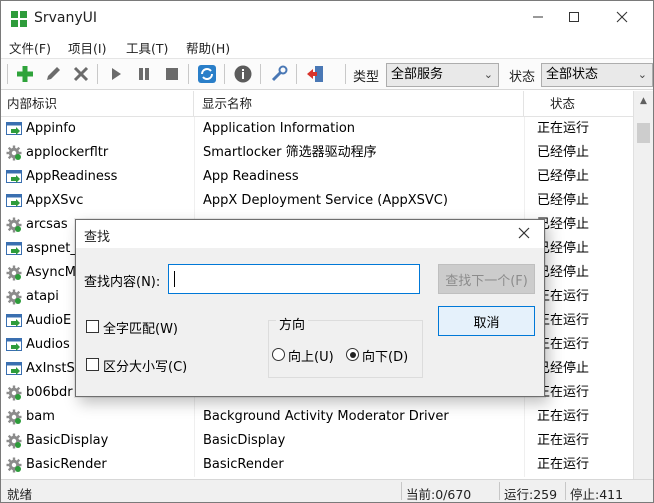 This screenshot has height=503, width=654. Describe the element at coordinates (42, 296) in the screenshot. I see `service-id: atapi` at that location.